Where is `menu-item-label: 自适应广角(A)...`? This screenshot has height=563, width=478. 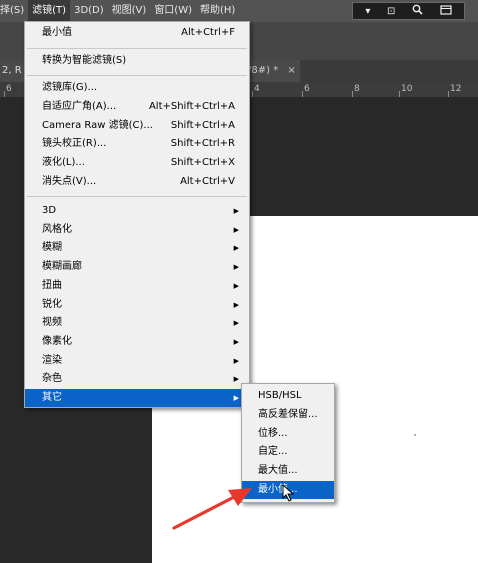 menu-item-label: 自适应广角(A)... is located at coordinates (79, 106).